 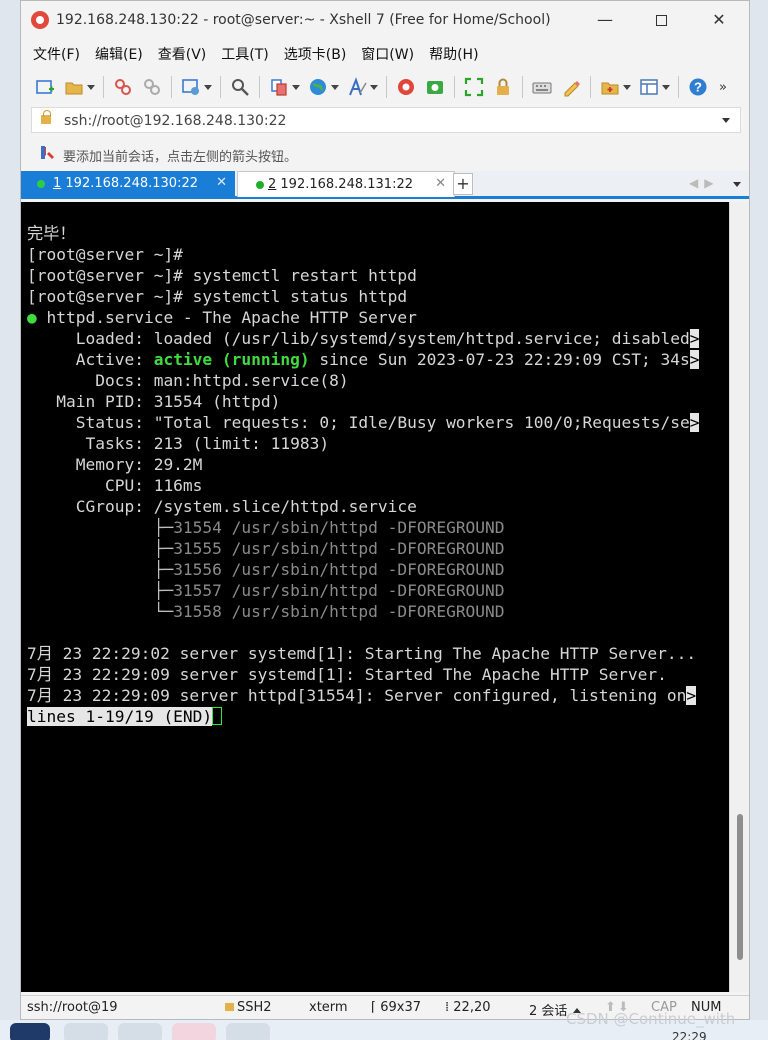 I want to click on layout-dropdown-icon, so click(x=666, y=87).